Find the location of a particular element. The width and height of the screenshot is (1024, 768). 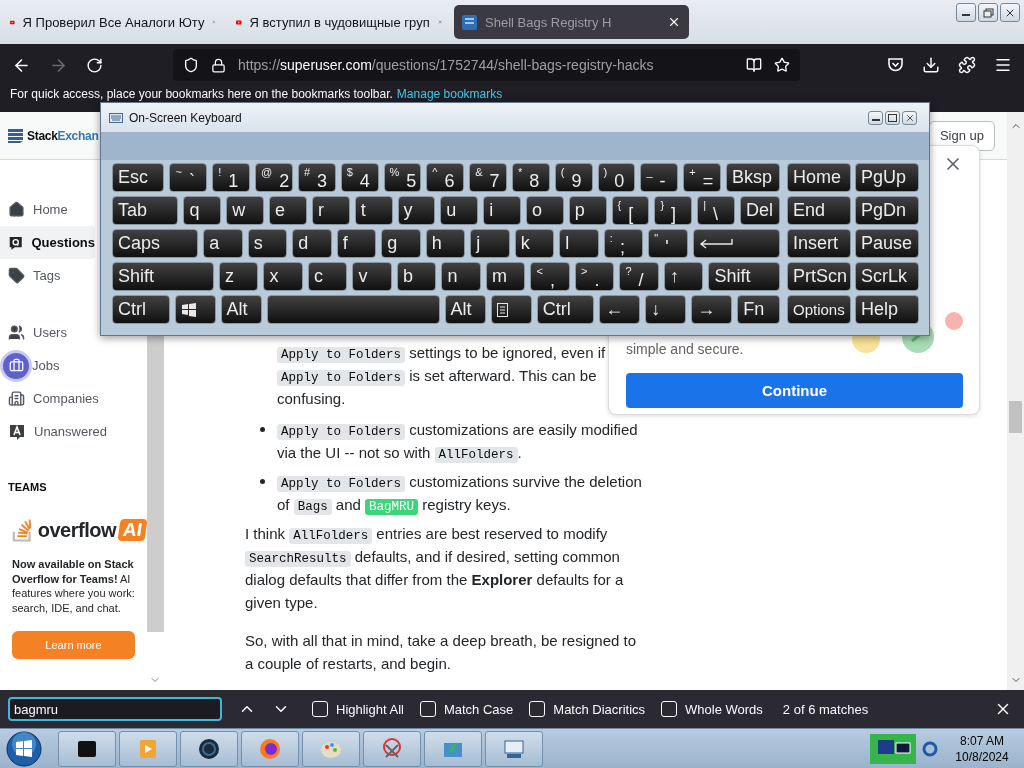

keyboard-key: e is located at coordinates (288, 210).